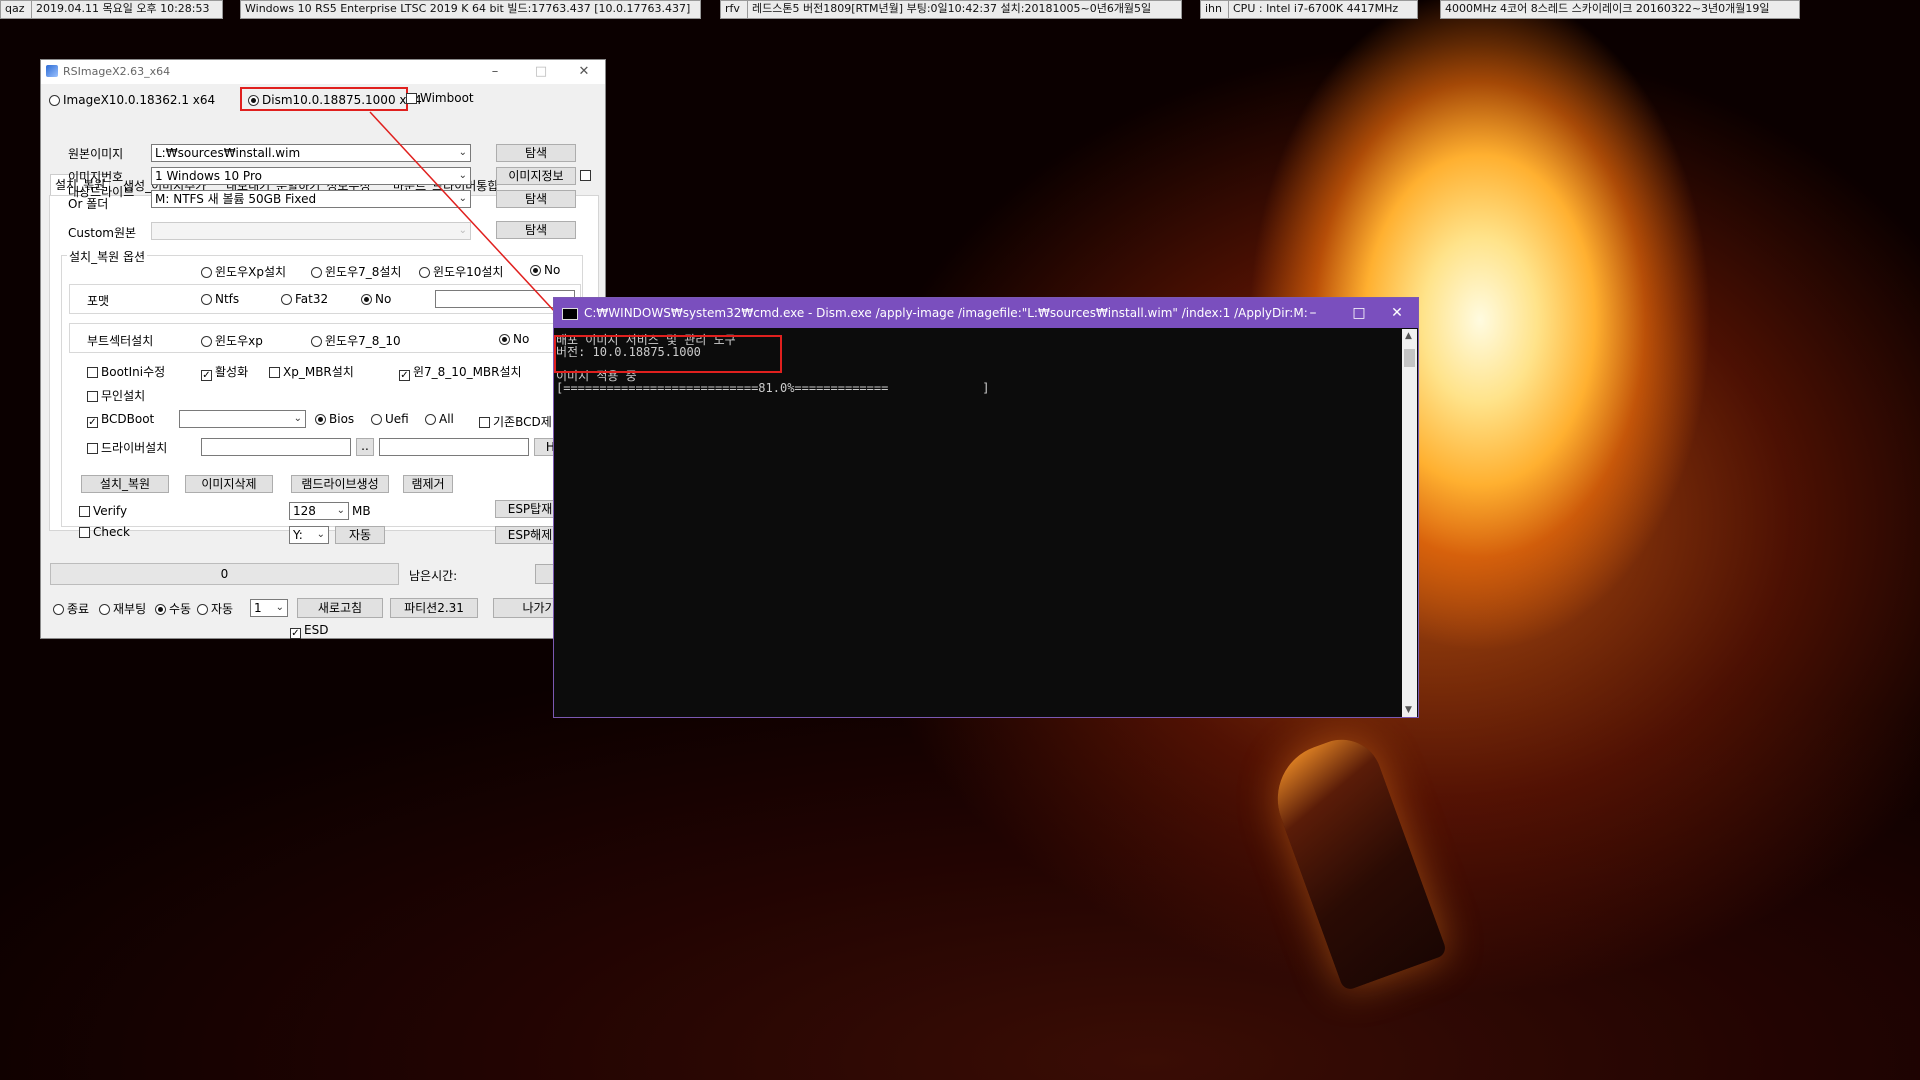  What do you see at coordinates (208, 176) in the screenshot?
I see `index-value: 1 Windows 10 Pro` at bounding box center [208, 176].